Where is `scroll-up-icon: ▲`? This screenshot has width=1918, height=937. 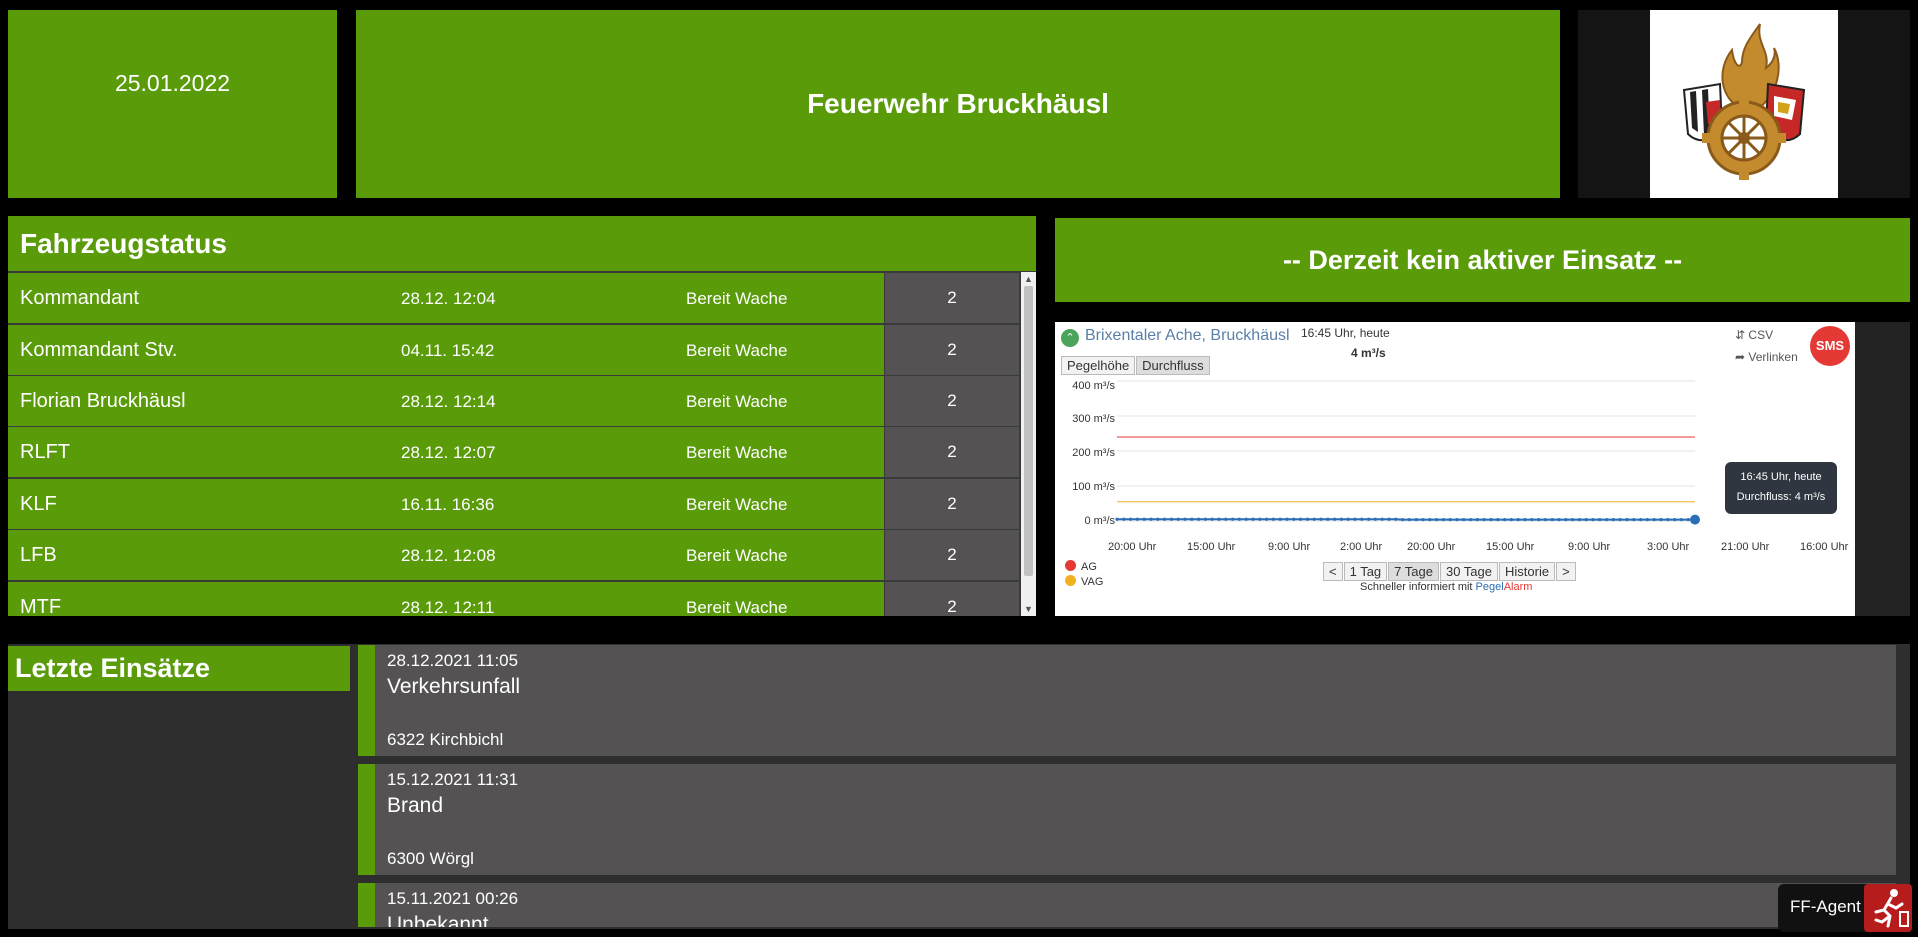 scroll-up-icon: ▲ is located at coordinates (1028, 279).